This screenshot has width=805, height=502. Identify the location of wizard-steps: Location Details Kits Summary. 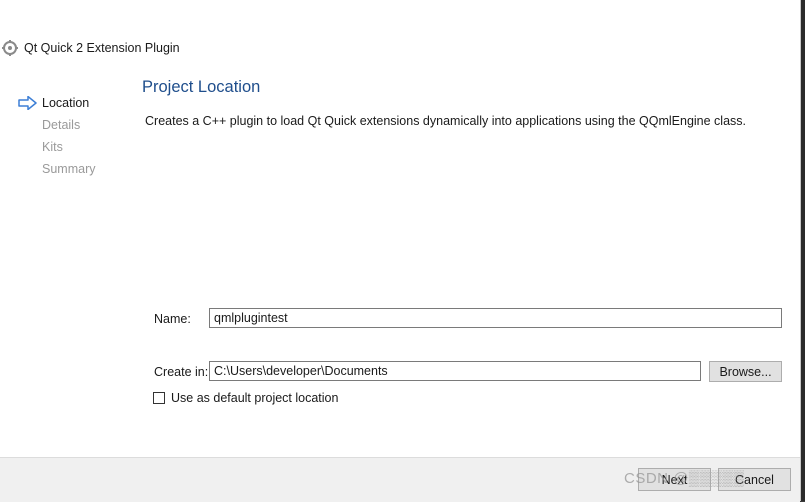
(73, 136).